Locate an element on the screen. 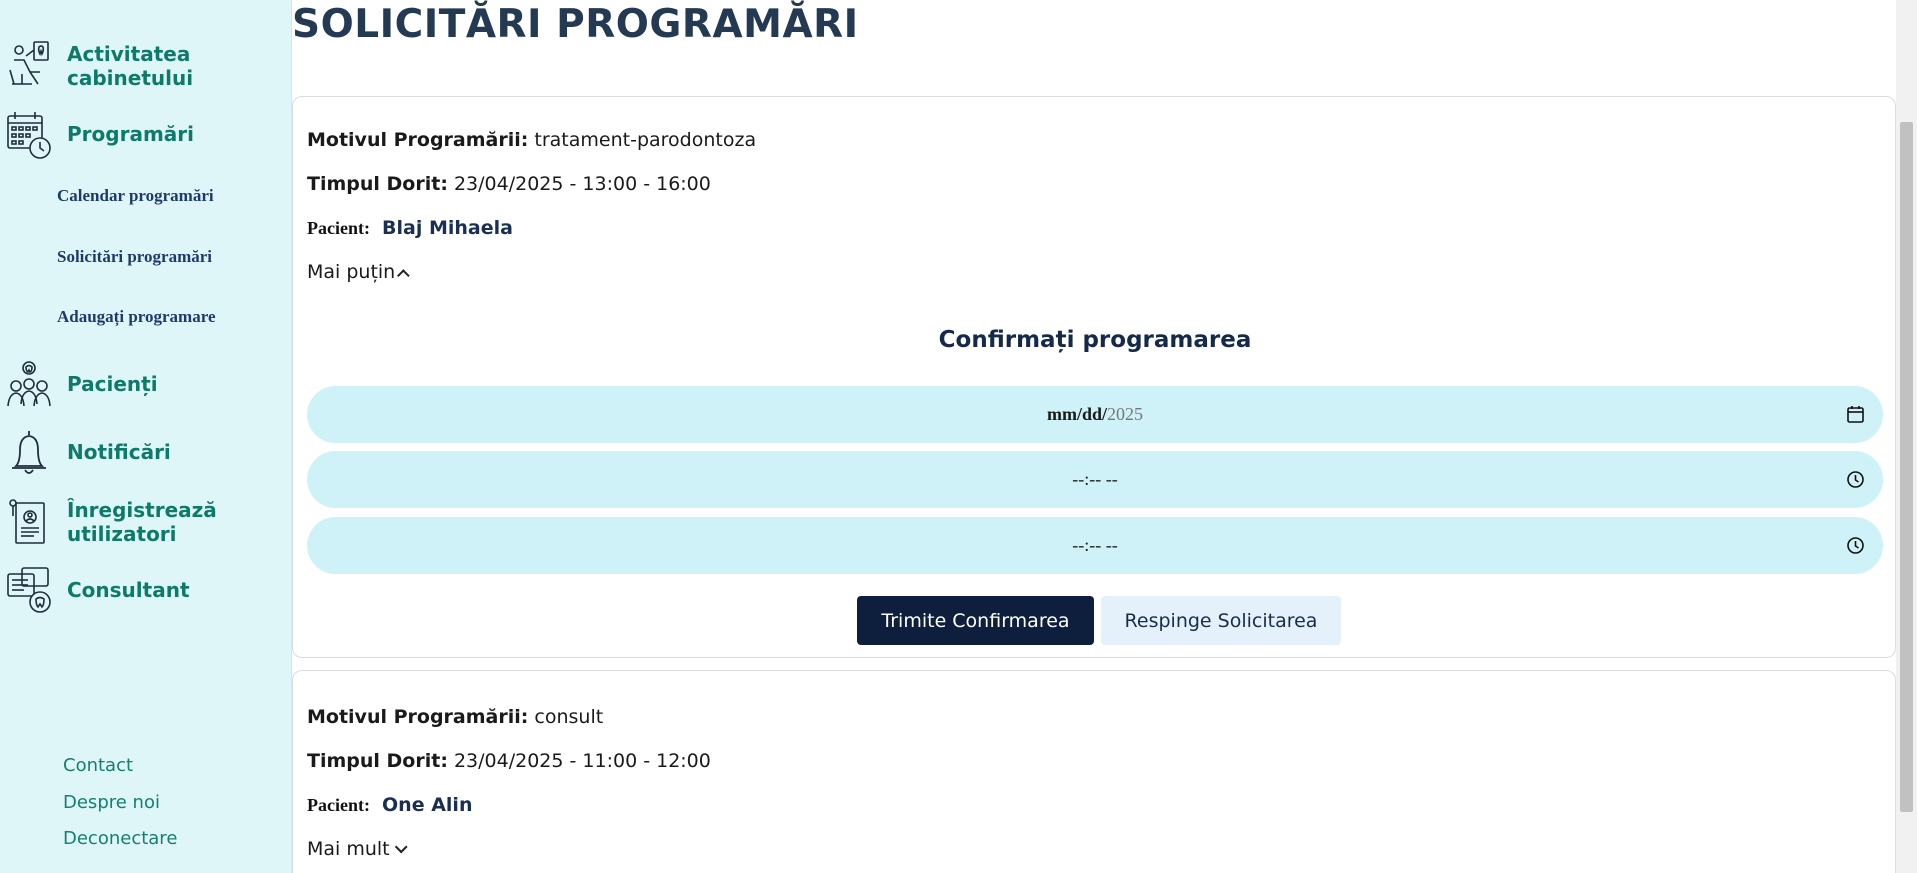 The height and width of the screenshot is (873, 1917). confirm-title: Confirmați programarea is located at coordinates (1095, 340).